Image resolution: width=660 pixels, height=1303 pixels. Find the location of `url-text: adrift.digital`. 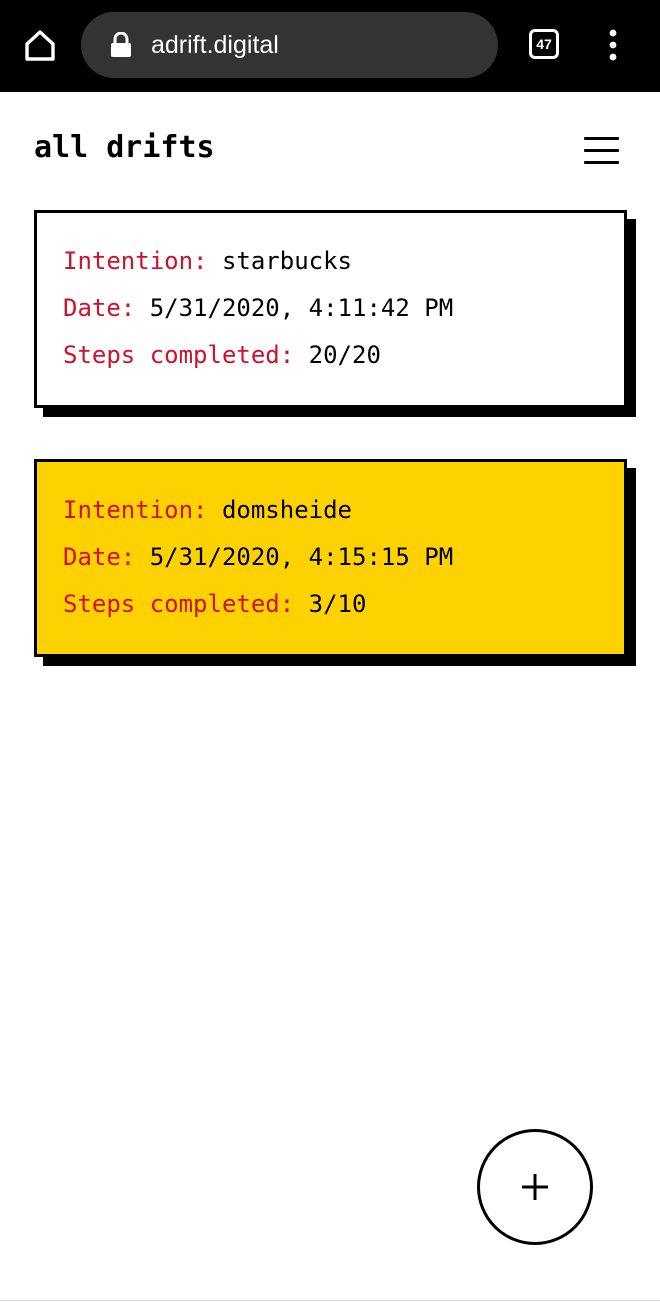

url-text: adrift.digital is located at coordinates (215, 45).